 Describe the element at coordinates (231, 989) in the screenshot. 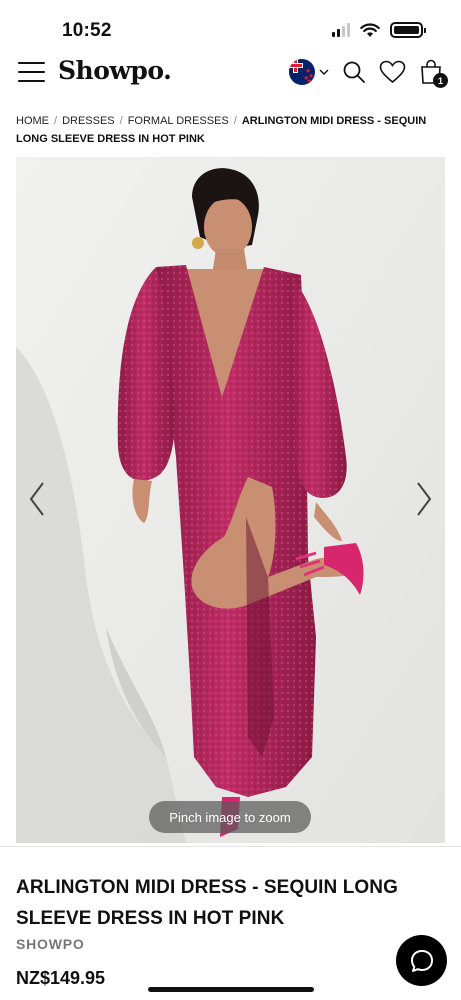

I see `home-indicator` at that location.